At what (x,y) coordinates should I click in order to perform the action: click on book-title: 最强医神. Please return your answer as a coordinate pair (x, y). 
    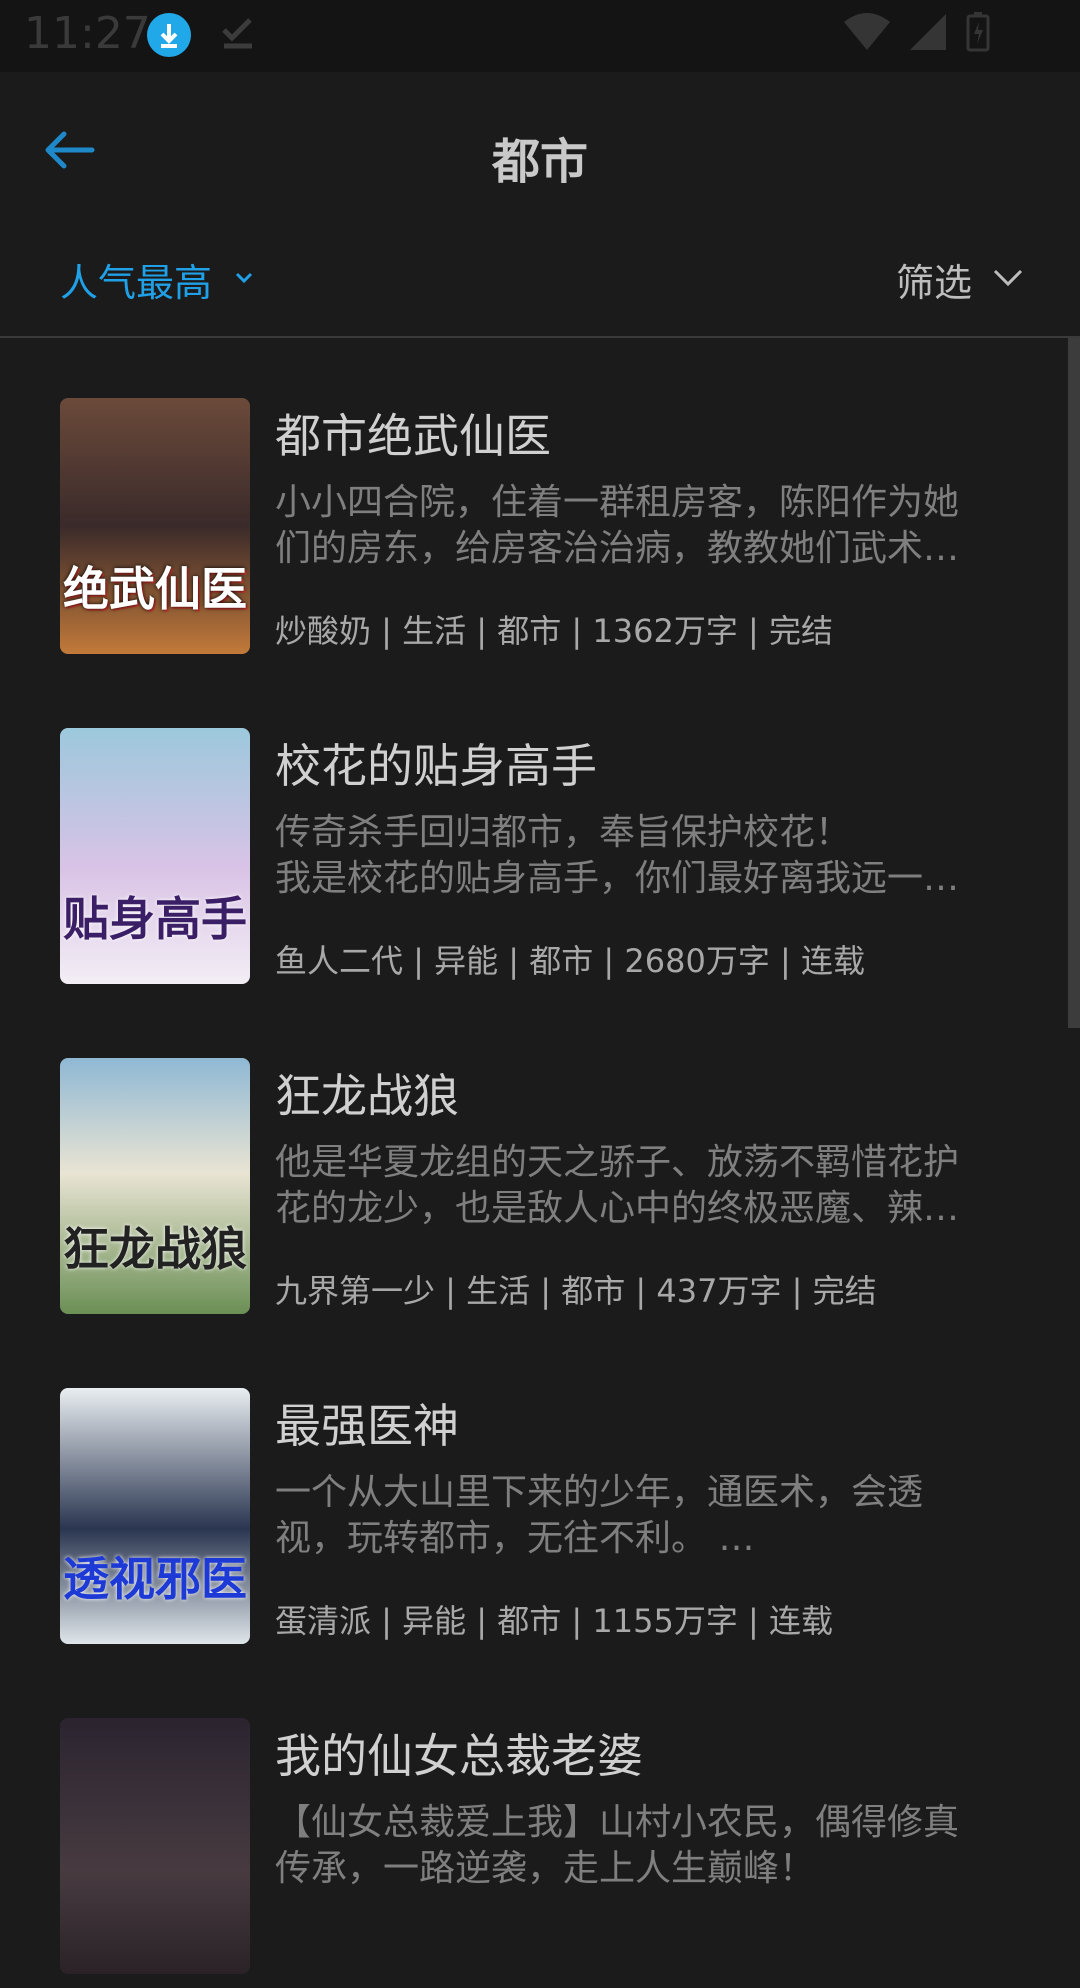
    Looking at the image, I should click on (367, 1426).